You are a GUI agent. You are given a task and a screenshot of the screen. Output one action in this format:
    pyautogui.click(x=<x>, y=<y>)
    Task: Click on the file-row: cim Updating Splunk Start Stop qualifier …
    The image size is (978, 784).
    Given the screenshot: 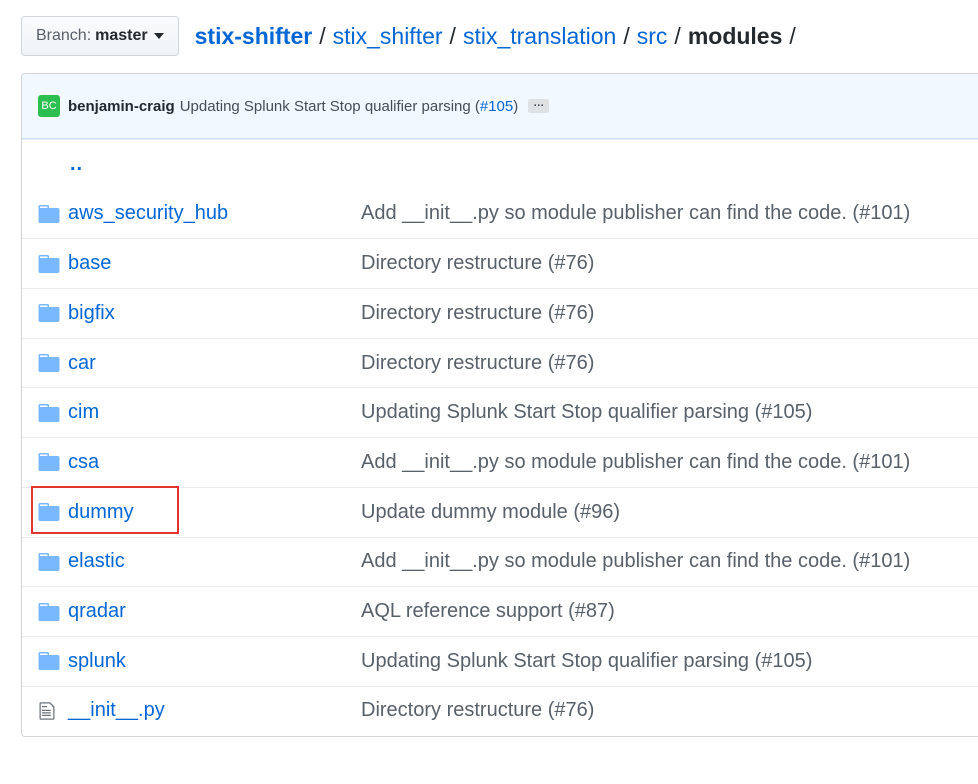 What is the action you would take?
    pyautogui.click(x=500, y=412)
    